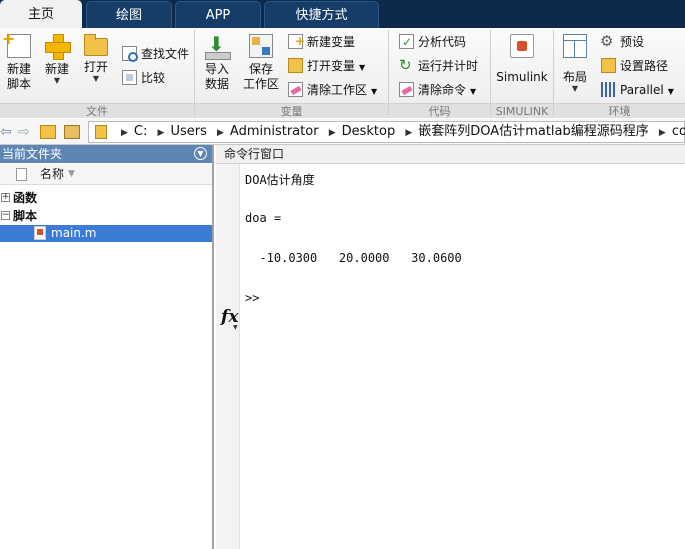 This screenshot has height=549, width=685. What do you see at coordinates (5, 215) in the screenshot?
I see `collapse-icon: −` at bounding box center [5, 215].